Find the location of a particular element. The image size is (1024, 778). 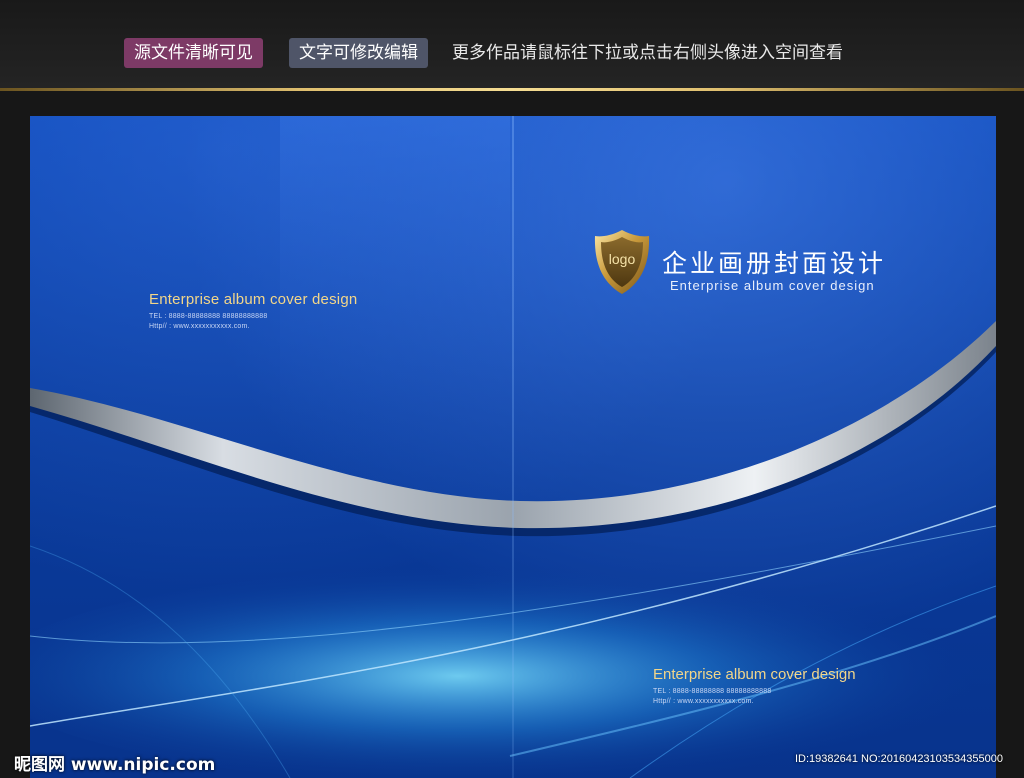

front-cover-bottom-title: Enterprise album cover design is located at coordinates (754, 674).